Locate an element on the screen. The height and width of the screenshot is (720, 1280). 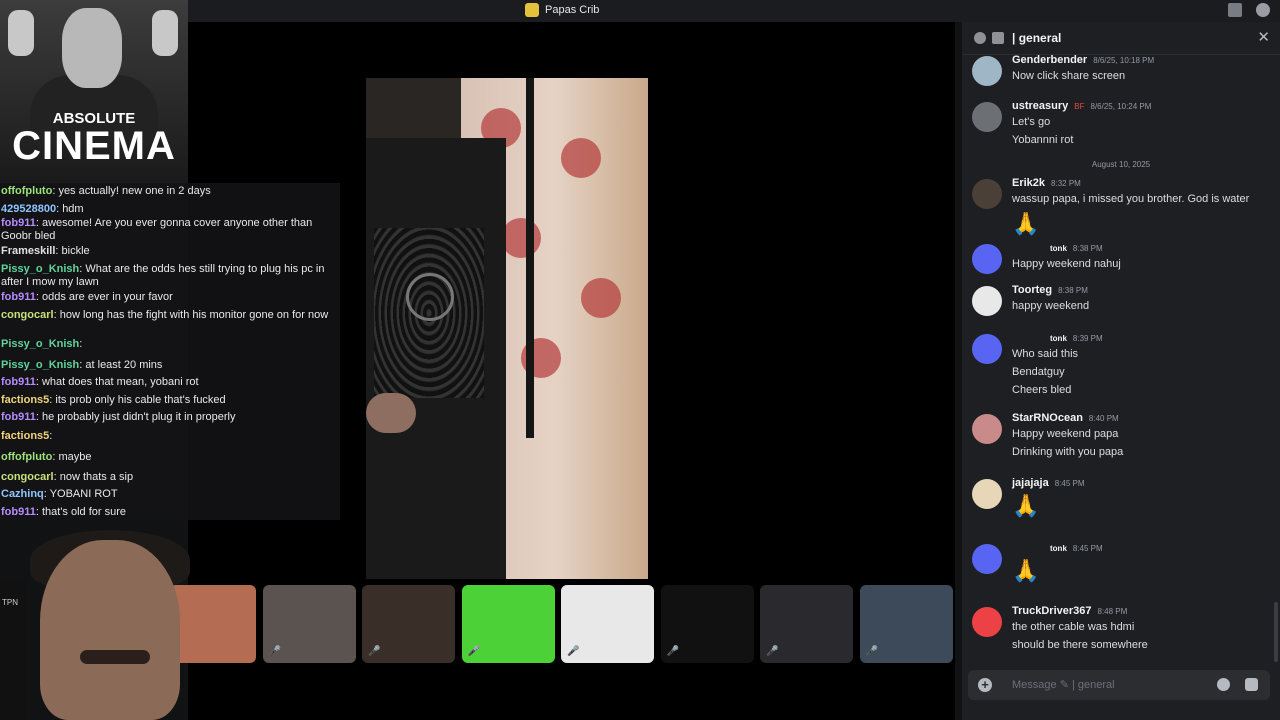
message-text: Happy weekend papa is located at coordinates (1065, 434).